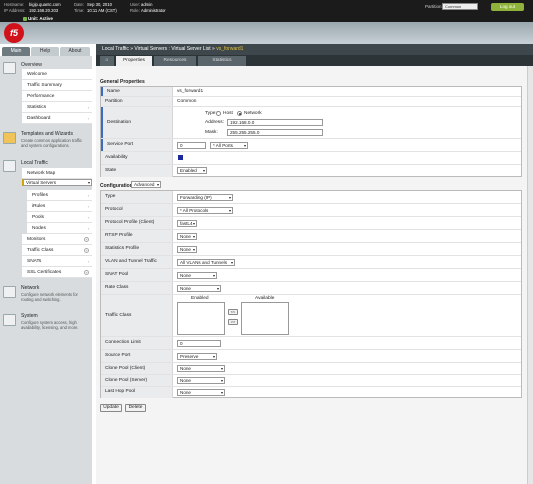  I want to click on network-title: Network, so click(30, 288).